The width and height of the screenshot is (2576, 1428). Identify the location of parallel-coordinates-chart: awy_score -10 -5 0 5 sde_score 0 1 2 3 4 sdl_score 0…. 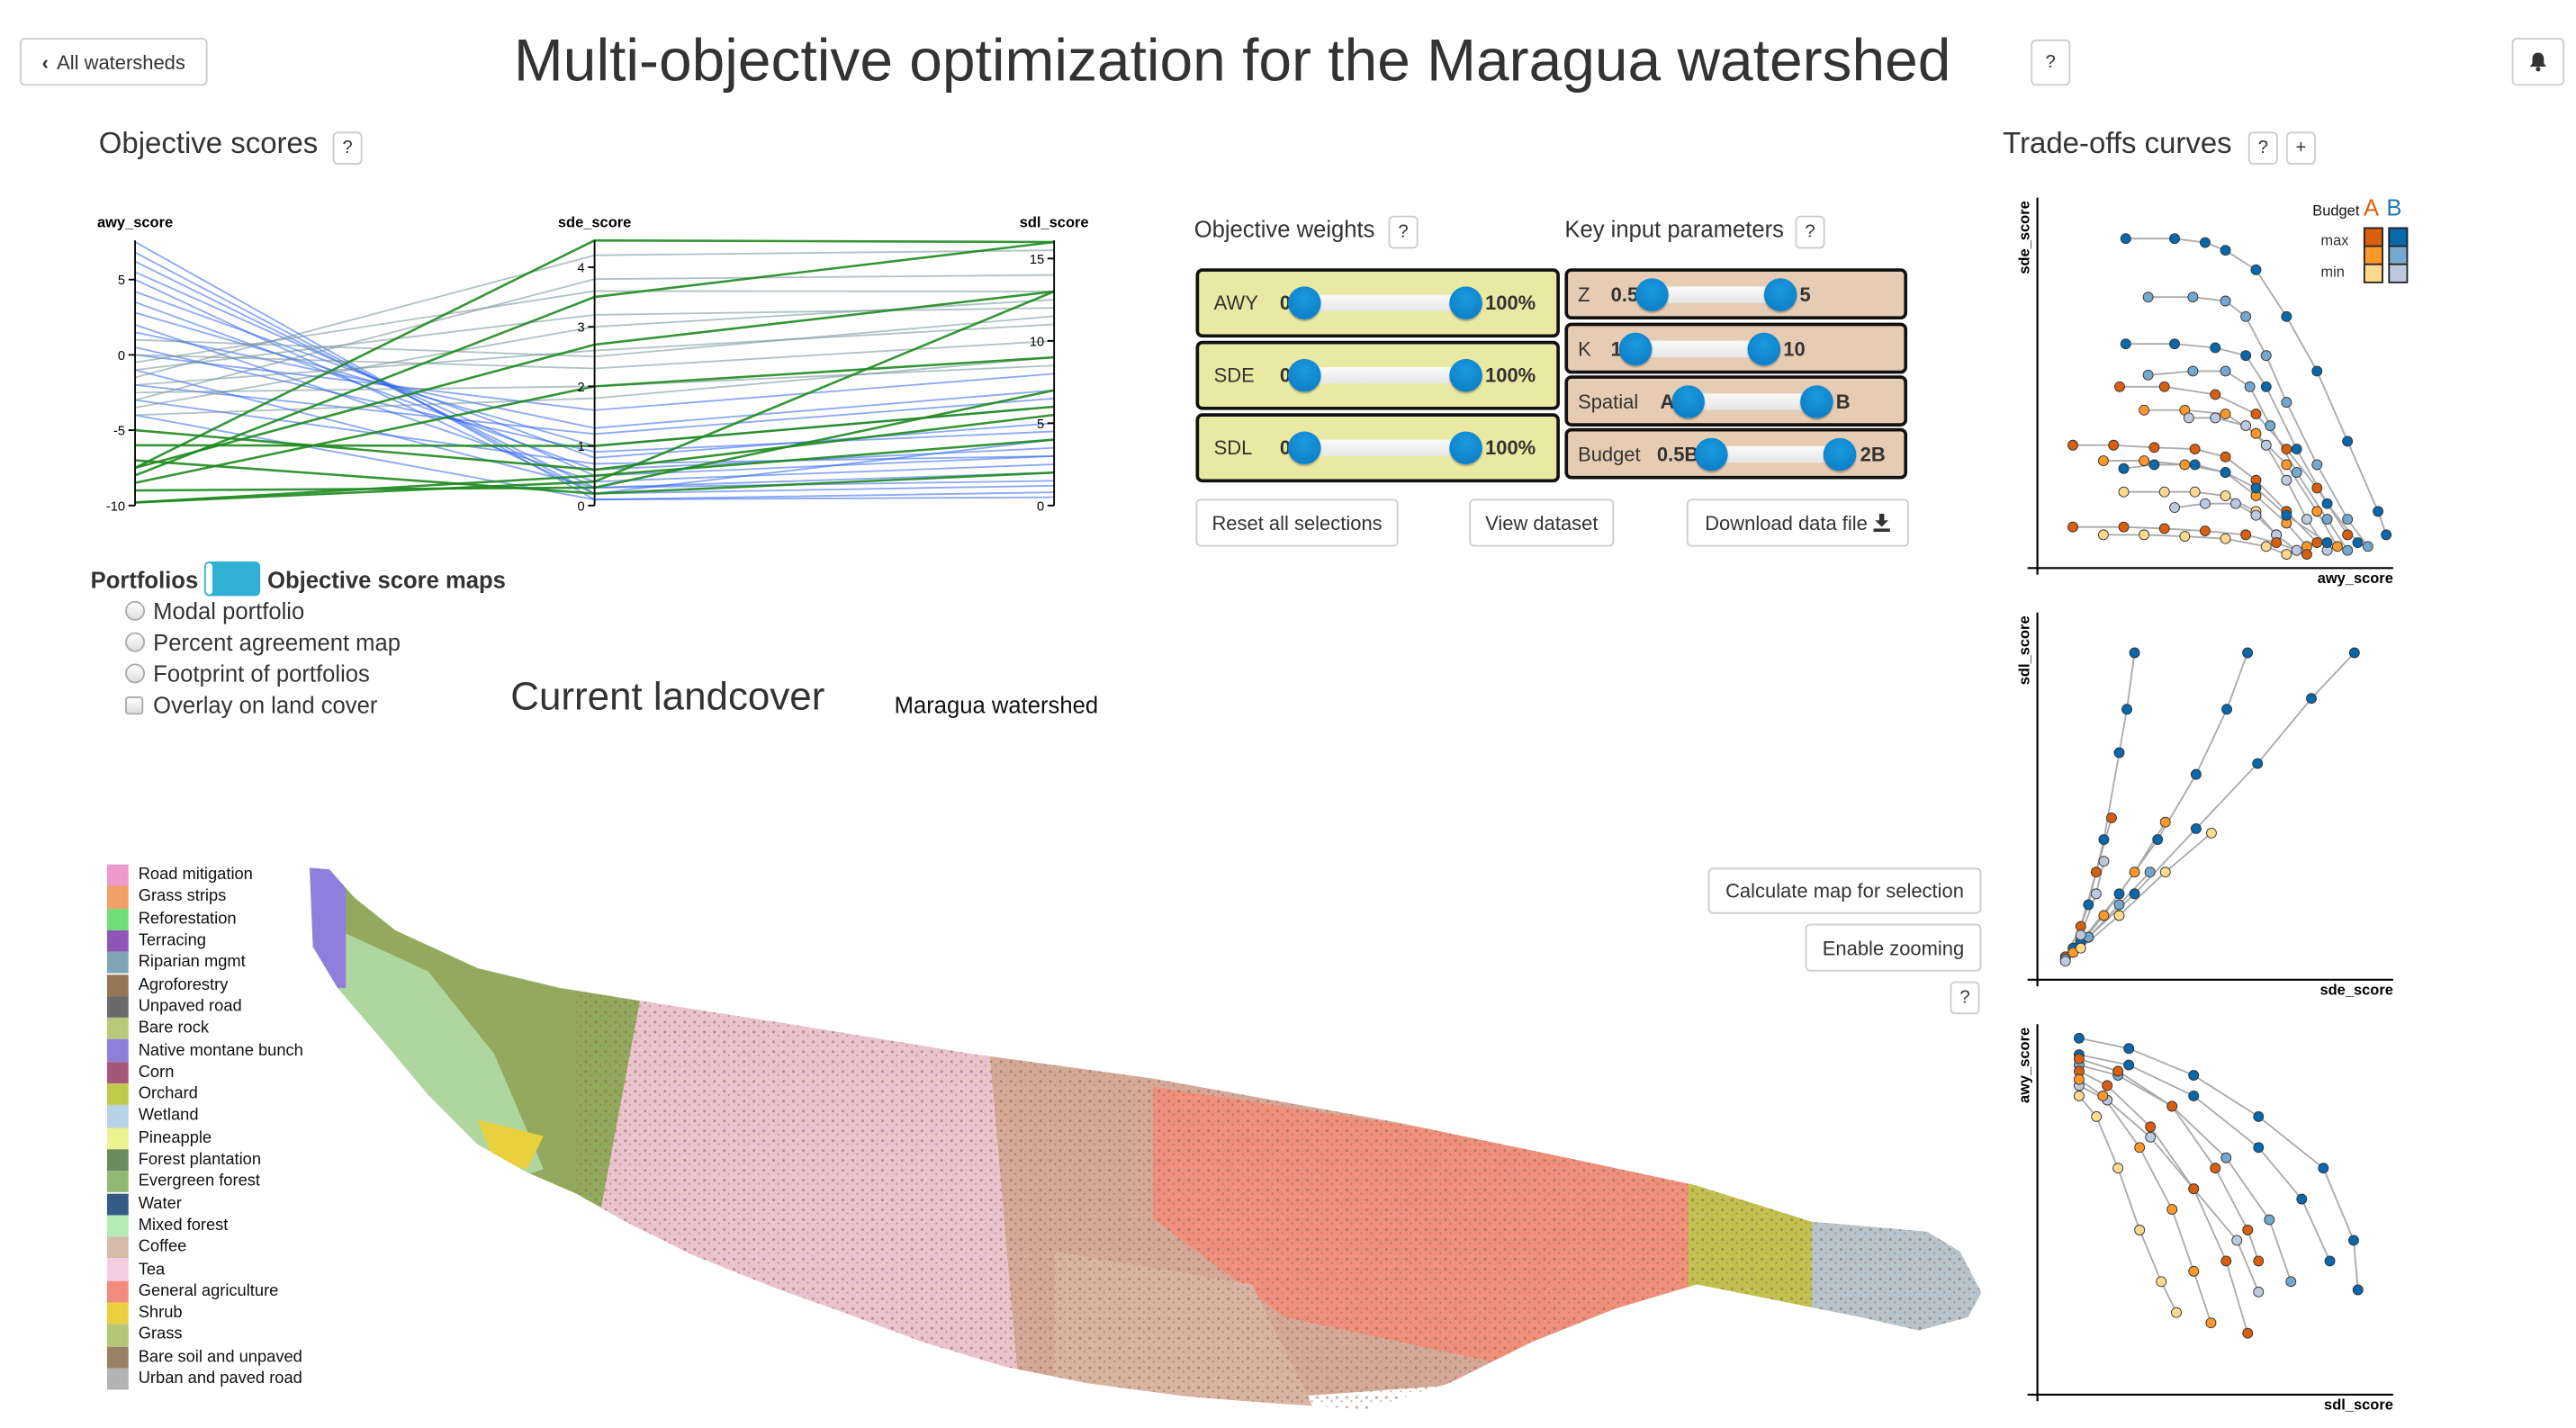
(601, 363).